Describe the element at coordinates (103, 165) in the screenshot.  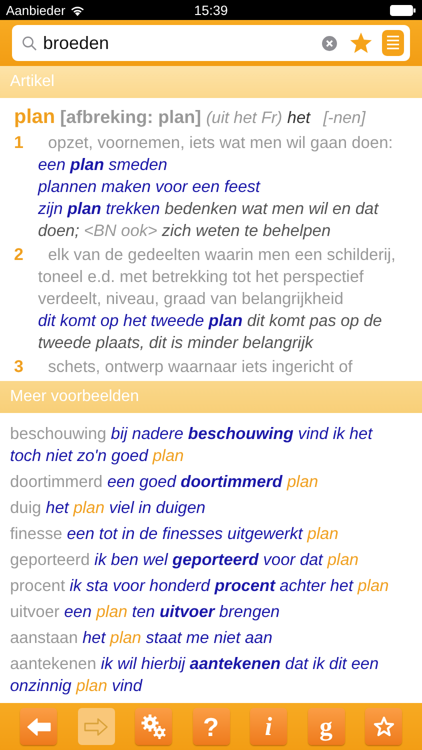
I see `example-text: een plan smeden` at that location.